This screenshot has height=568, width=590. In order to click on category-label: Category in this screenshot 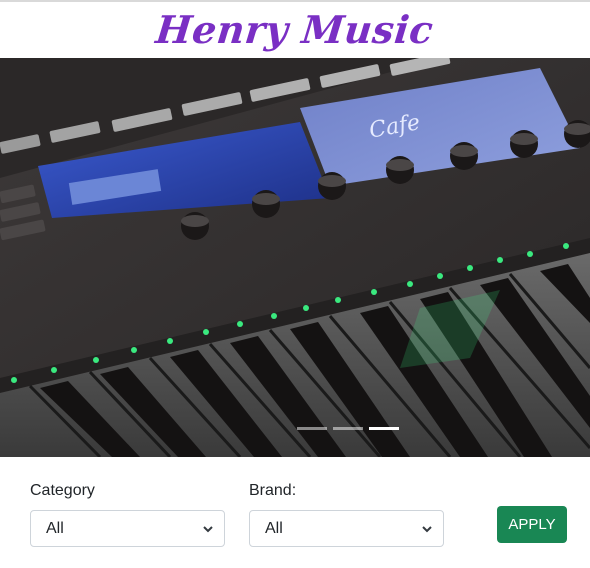, I will do `click(62, 490)`.